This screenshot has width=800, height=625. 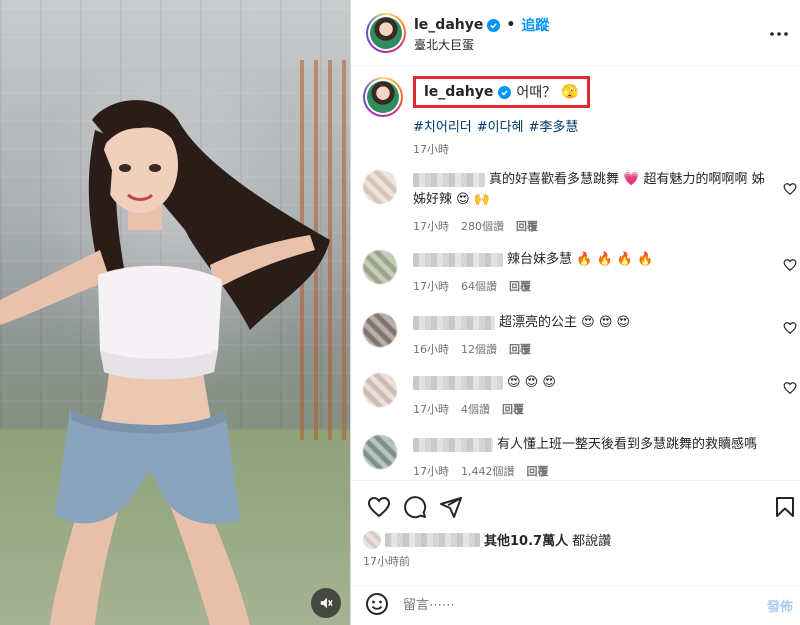 I want to click on comment-meta: 17小時 1,442個讚 回覆, so click(x=481, y=471).